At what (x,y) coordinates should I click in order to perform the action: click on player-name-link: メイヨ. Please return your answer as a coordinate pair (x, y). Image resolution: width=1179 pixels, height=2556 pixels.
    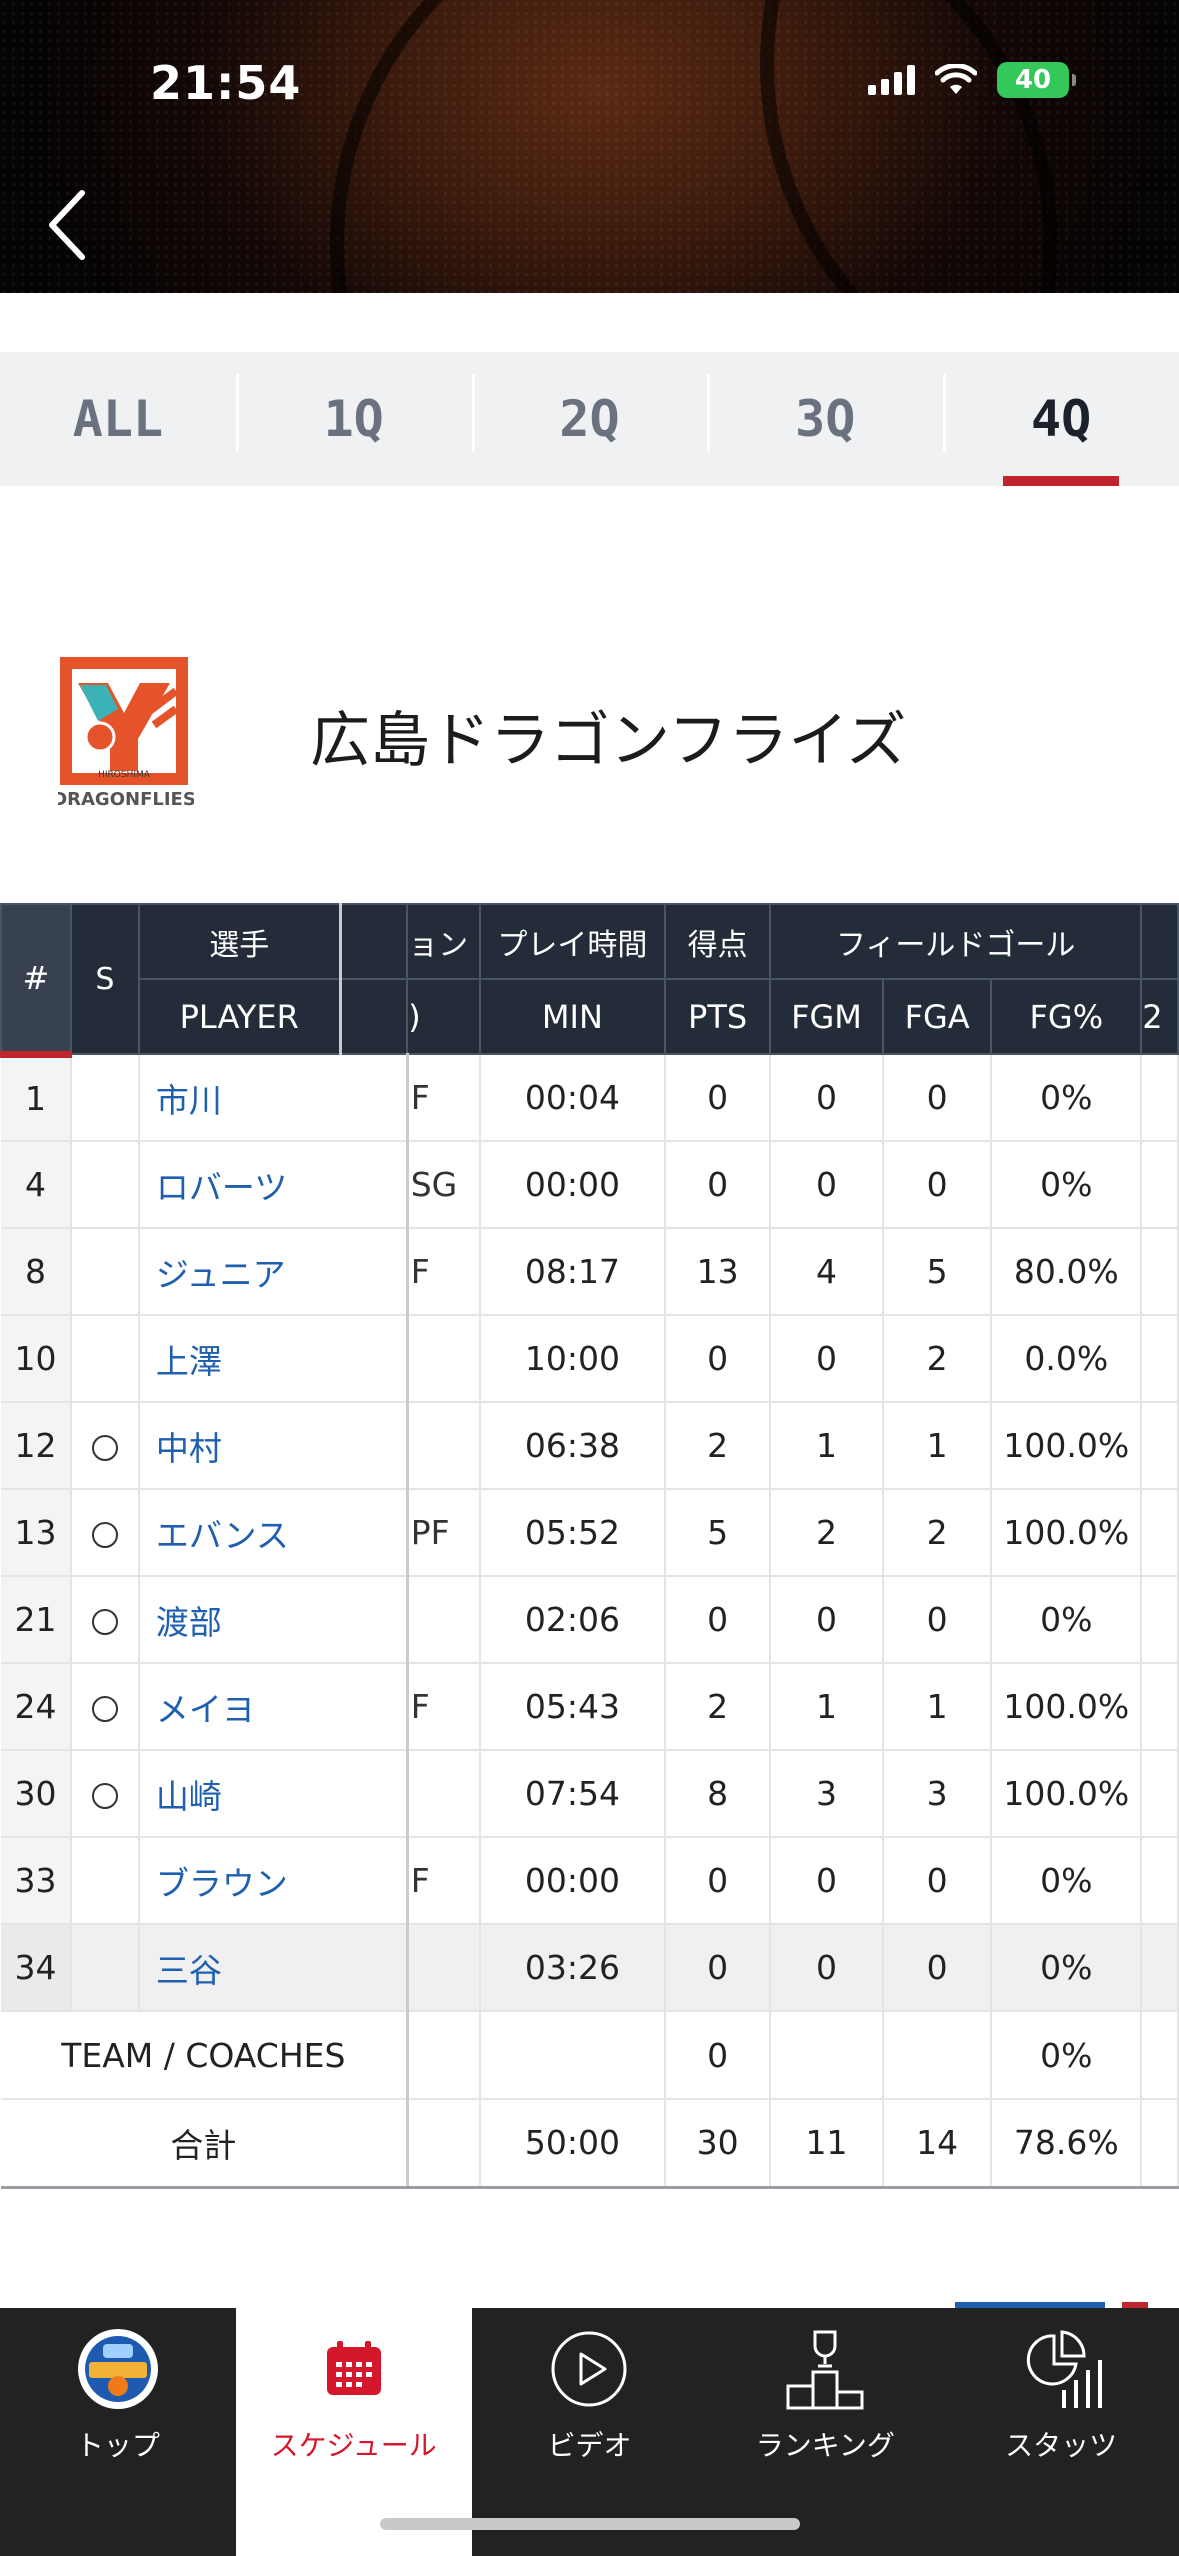
    Looking at the image, I should click on (273, 1707).